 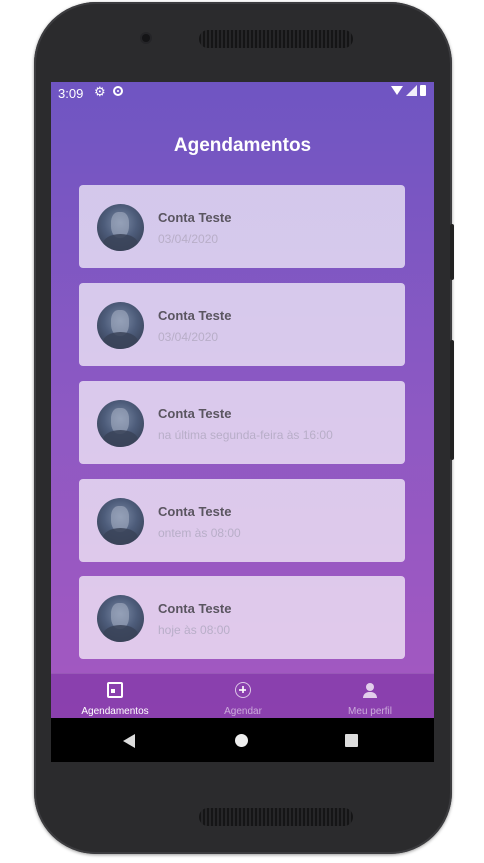 I want to click on appointment-date: na última segunda-feira às 16:00, so click(x=245, y=435).